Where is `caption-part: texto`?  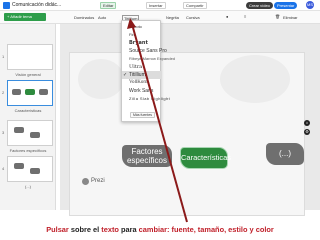
caption-part: texto is located at coordinates (110, 229).